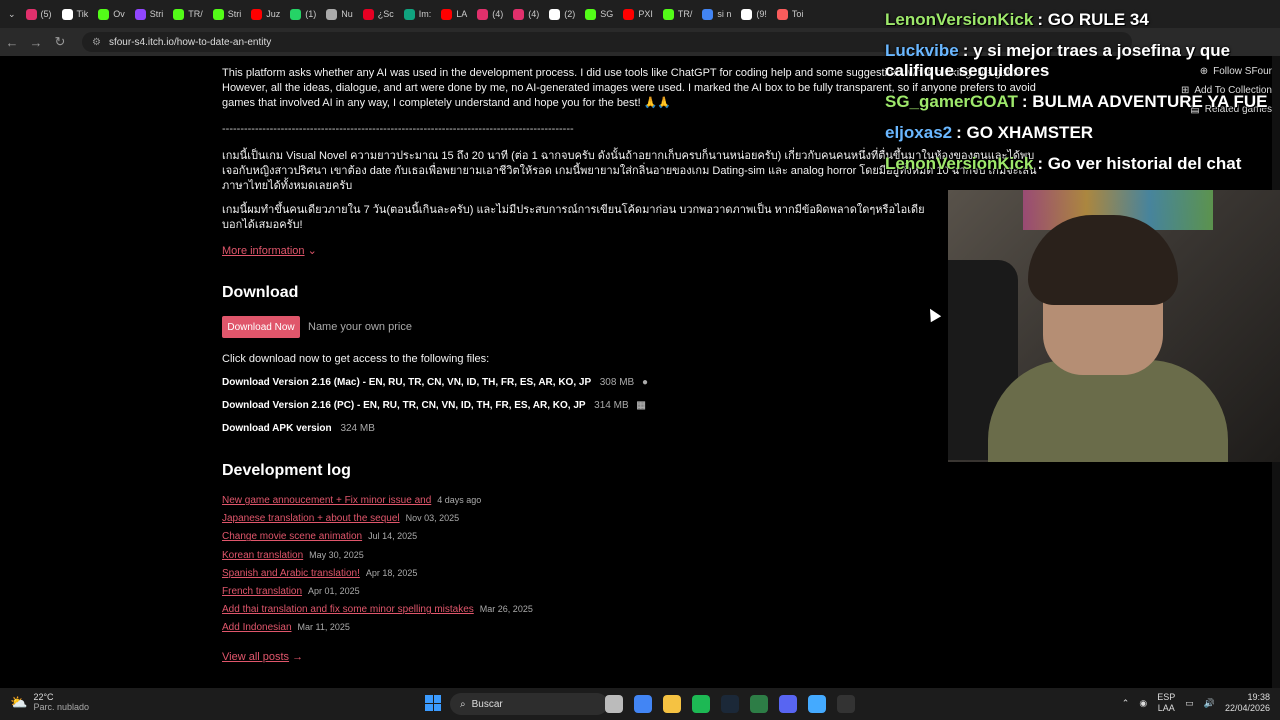  I want to click on chat-message: SG_gamerGOAT: BULMA ADVENTURE YA FUE, so click(1082, 102).